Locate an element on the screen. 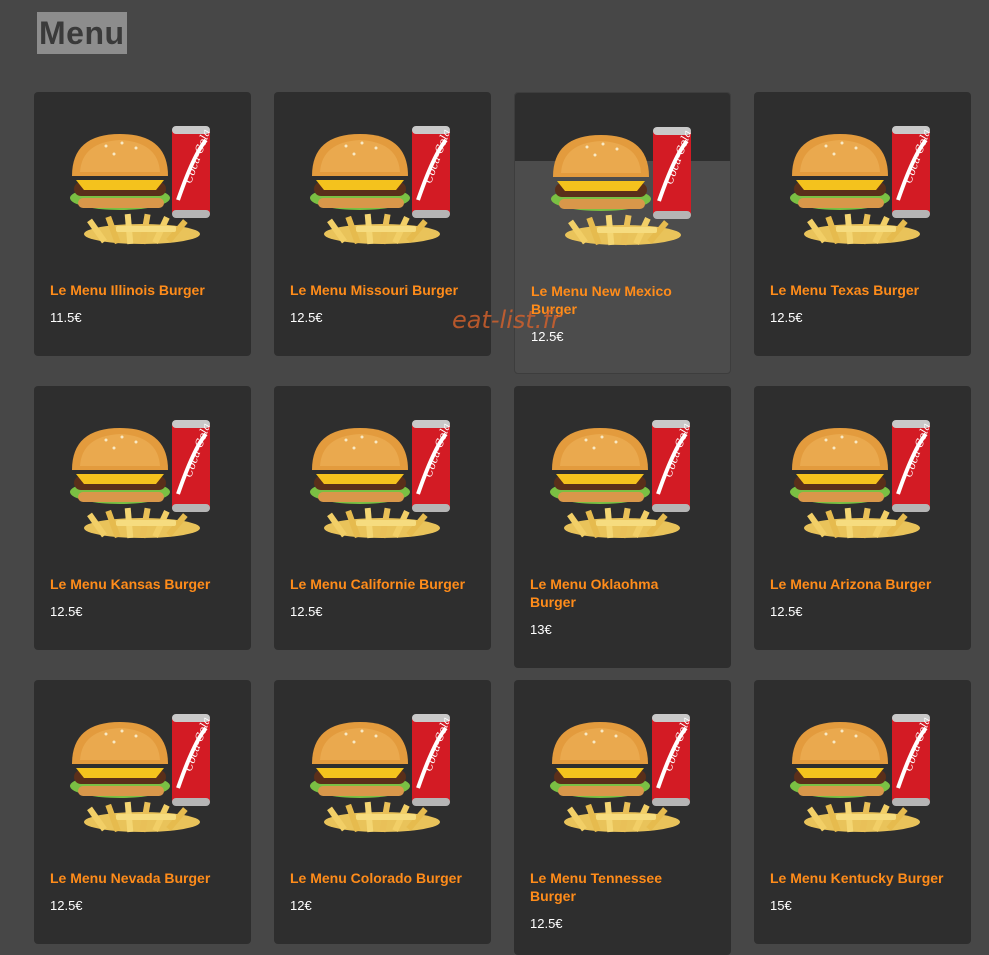 The image size is (989, 955). menu-item-name: Le Menu Missouri Burger is located at coordinates (385, 290).